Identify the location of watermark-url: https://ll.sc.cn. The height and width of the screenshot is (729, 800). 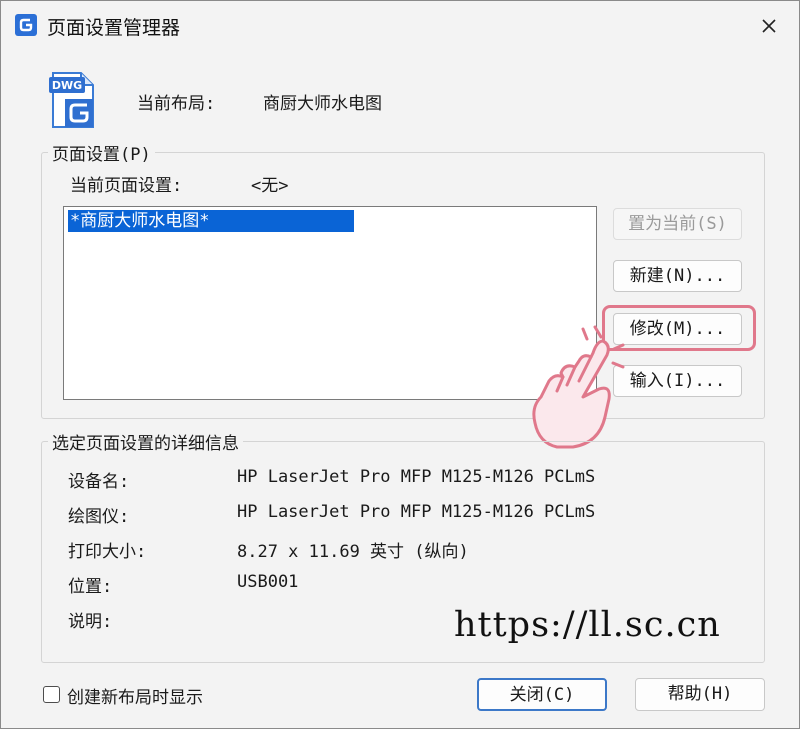
(587, 625).